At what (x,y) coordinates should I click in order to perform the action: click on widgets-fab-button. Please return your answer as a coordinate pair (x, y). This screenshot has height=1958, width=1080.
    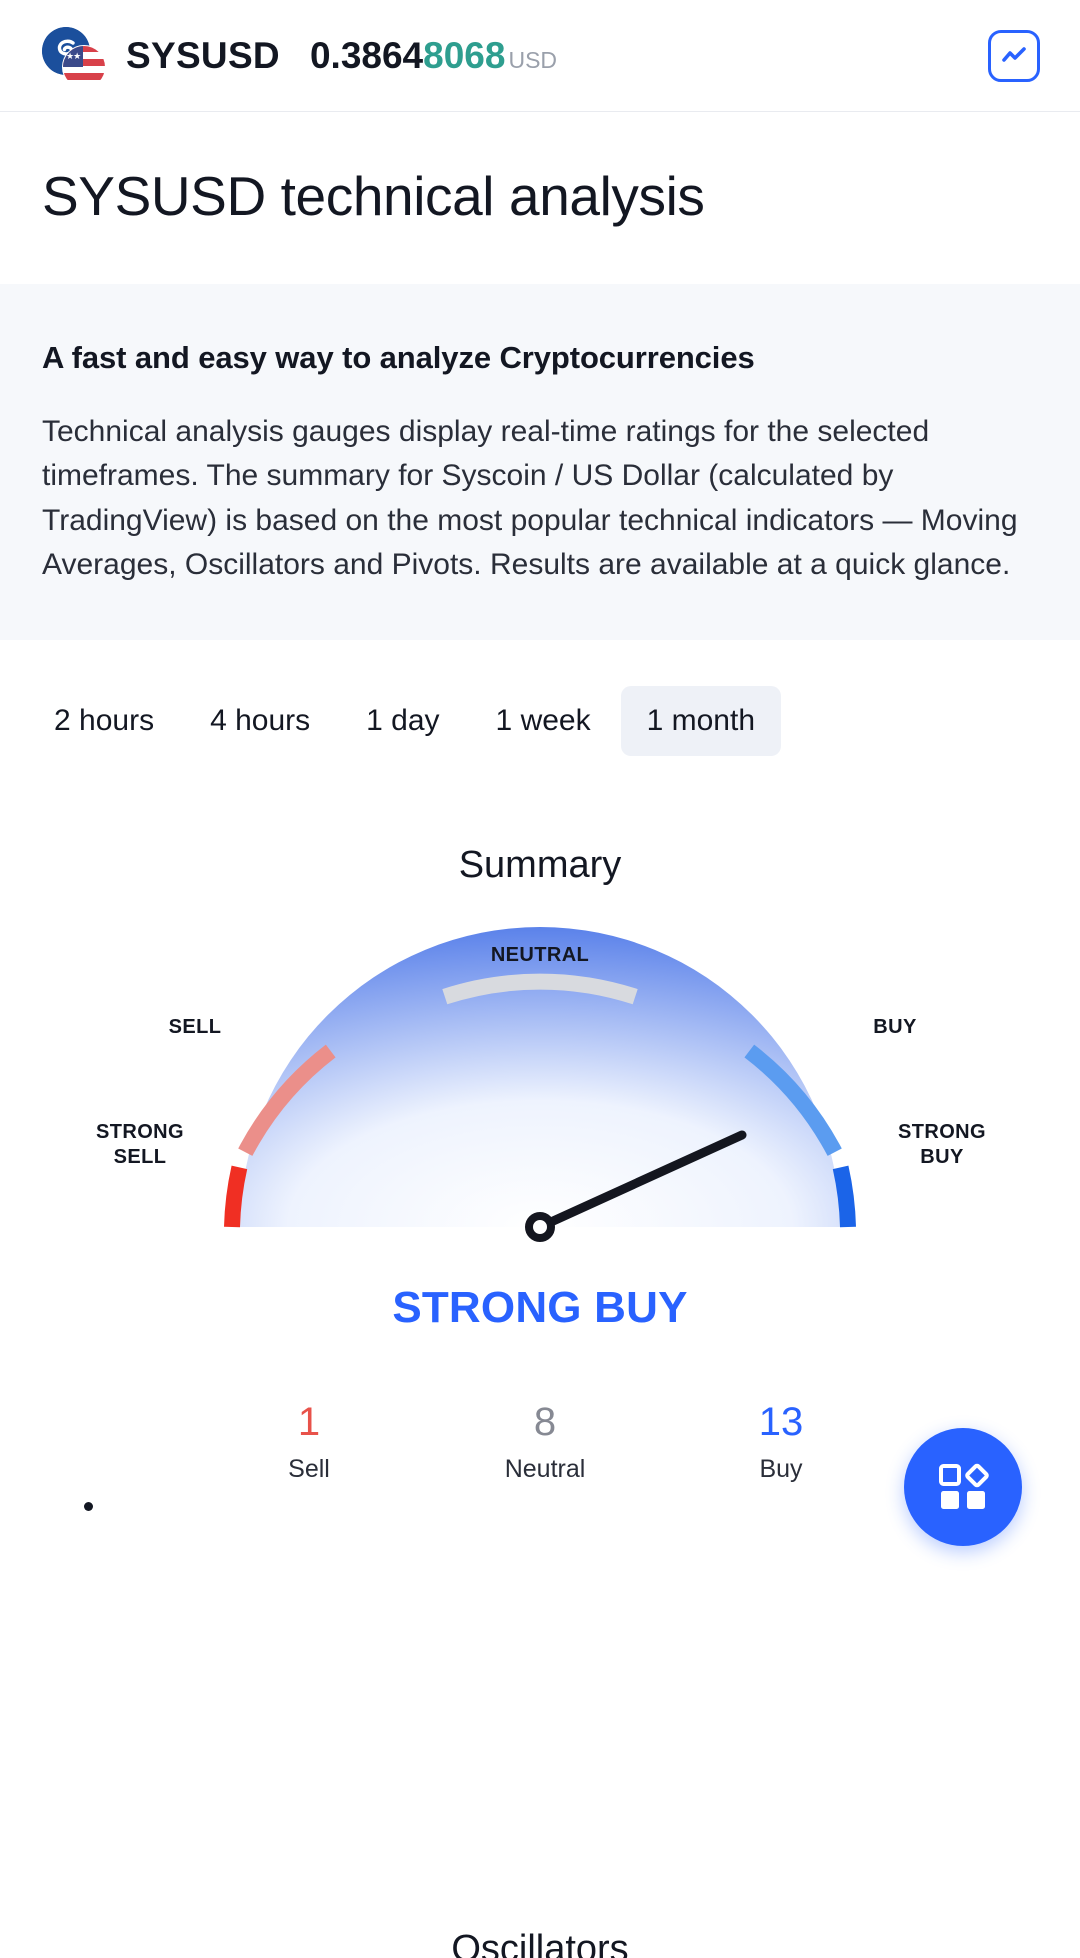
    Looking at the image, I should click on (963, 1487).